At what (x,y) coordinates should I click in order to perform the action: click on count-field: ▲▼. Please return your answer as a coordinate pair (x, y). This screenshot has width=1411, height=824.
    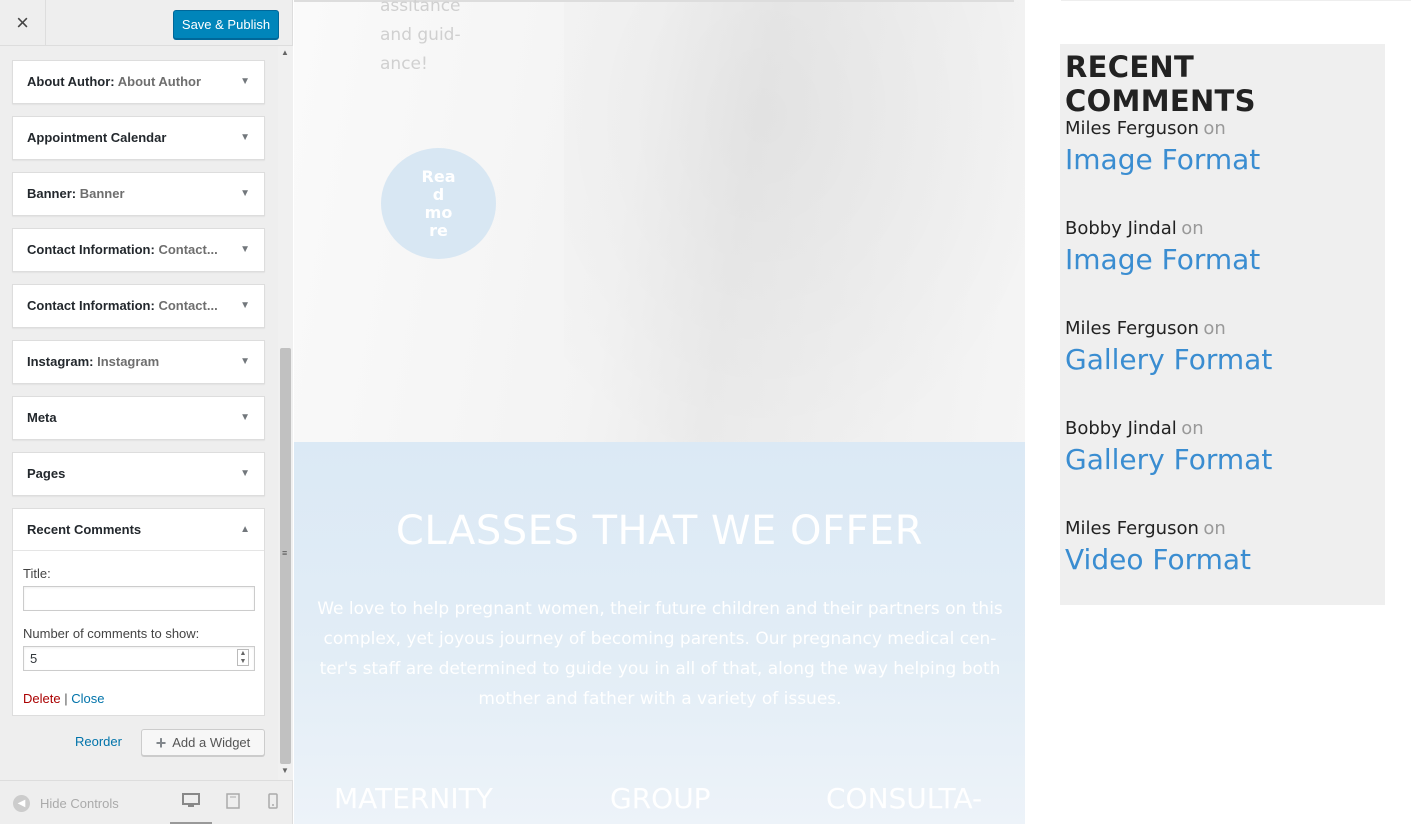
    Looking at the image, I should click on (139, 658).